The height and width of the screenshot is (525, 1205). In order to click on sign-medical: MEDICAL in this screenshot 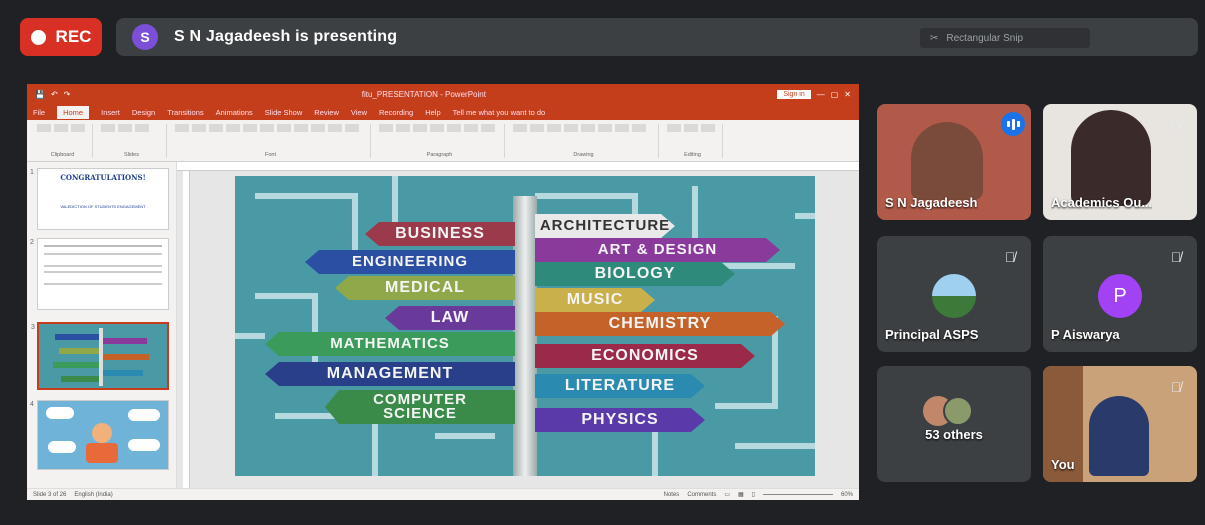, I will do `click(425, 288)`.